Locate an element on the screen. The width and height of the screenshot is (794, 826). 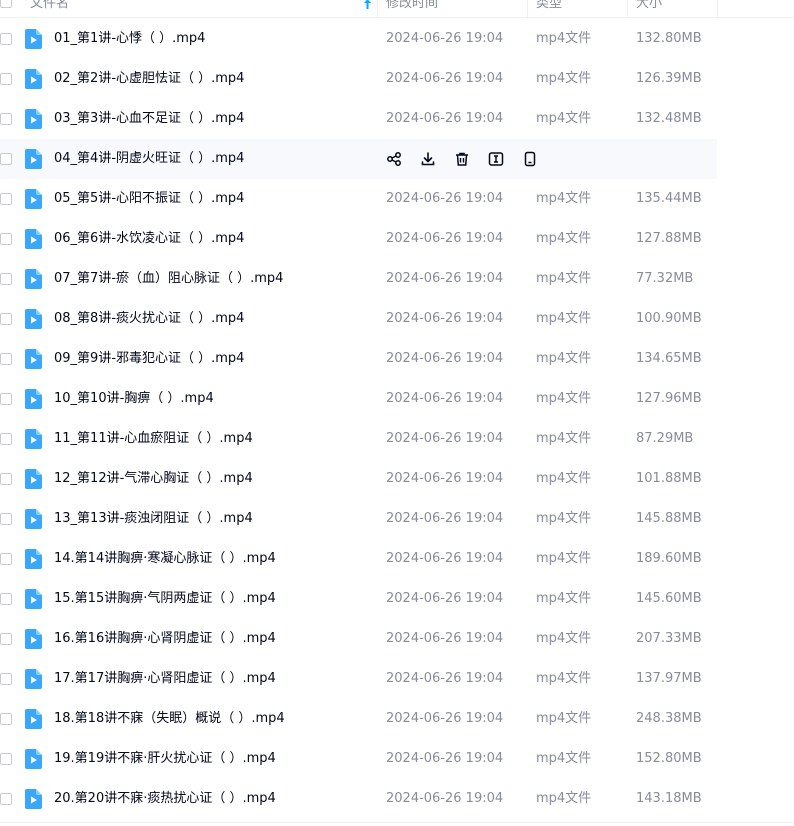
file-name: 12_第12讲-气滞心胸证（ ）.mp4 is located at coordinates (153, 479).